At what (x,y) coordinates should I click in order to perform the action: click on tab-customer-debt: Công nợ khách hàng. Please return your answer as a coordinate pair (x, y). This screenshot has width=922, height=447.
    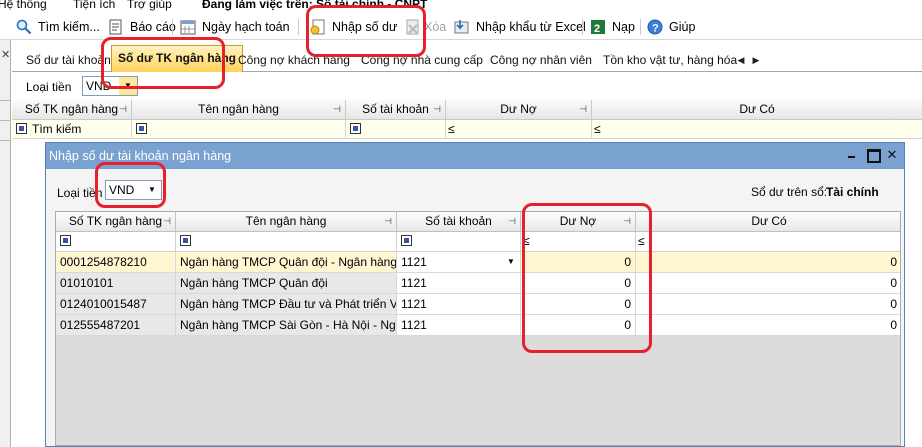
    Looking at the image, I should click on (294, 61).